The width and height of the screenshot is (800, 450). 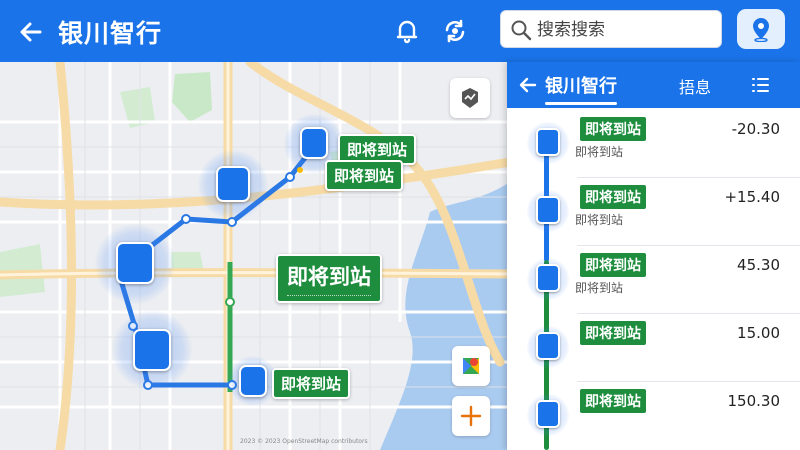 I want to click on map-attribution: 2023 © 2023 OpenStreetMap contributors, so click(x=304, y=441).